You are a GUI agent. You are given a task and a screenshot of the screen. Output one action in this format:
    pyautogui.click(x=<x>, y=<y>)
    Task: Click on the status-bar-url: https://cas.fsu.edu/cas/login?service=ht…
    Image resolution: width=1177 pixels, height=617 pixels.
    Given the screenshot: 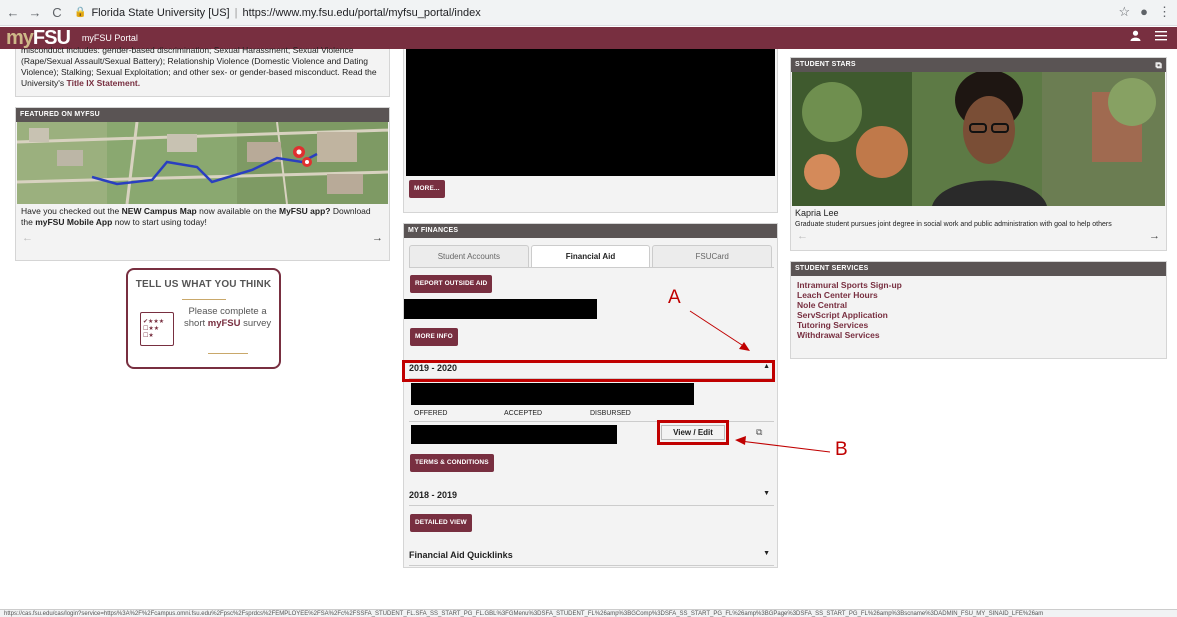 What is the action you would take?
    pyautogui.click(x=588, y=613)
    